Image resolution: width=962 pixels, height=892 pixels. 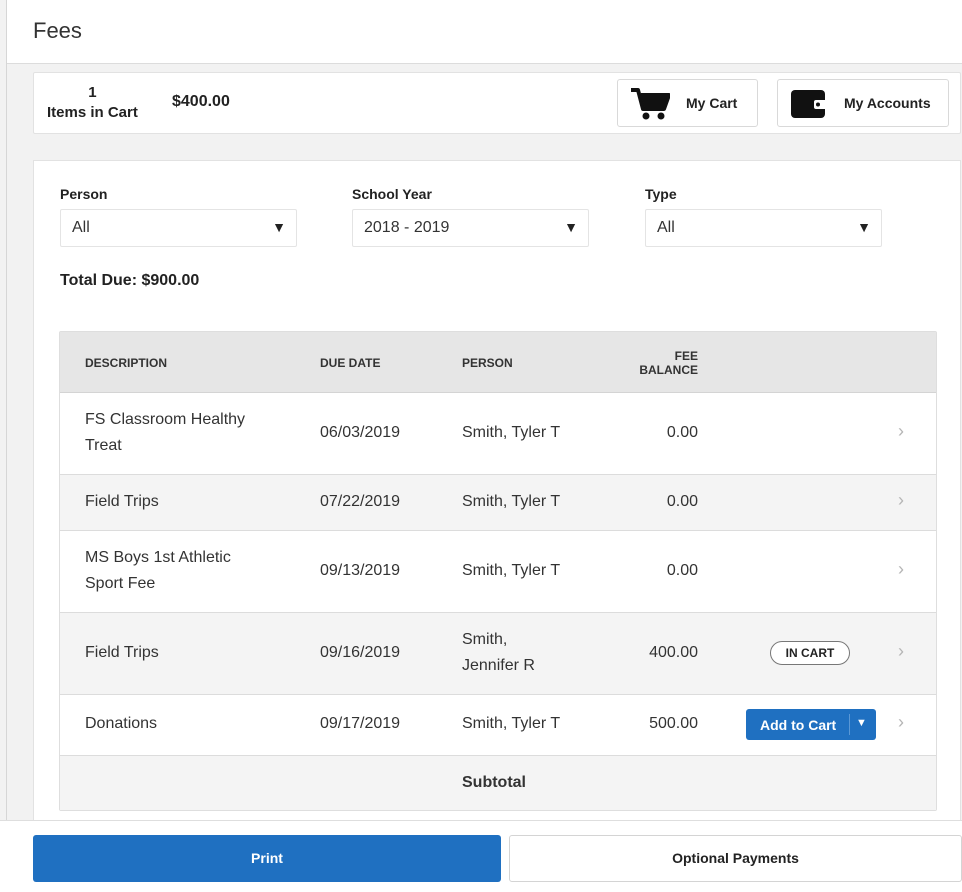 I want to click on add-to-cart-button: Add to Cart ▼, so click(x=811, y=724).